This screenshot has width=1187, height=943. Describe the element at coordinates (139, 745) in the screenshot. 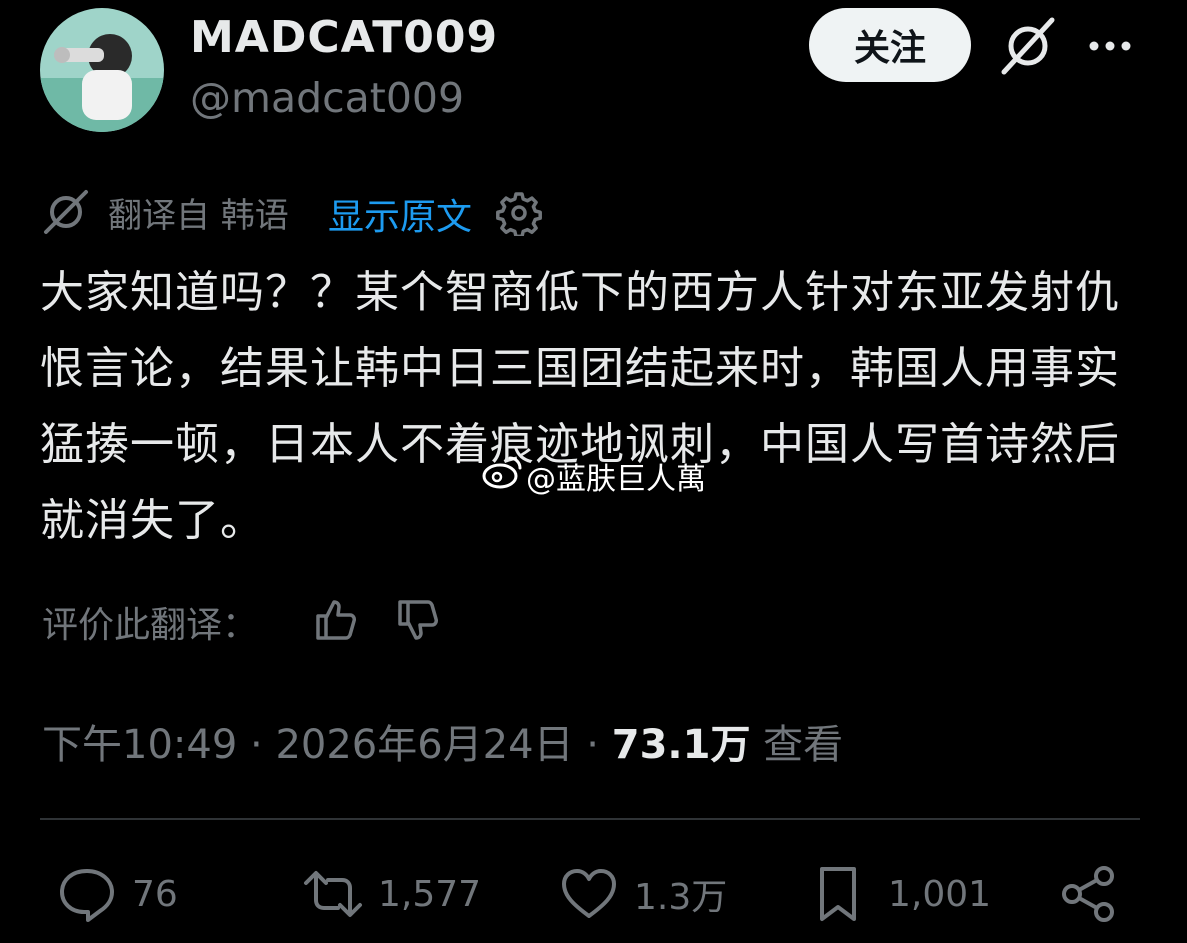

I see `tweet-time: 下午10:49` at that location.